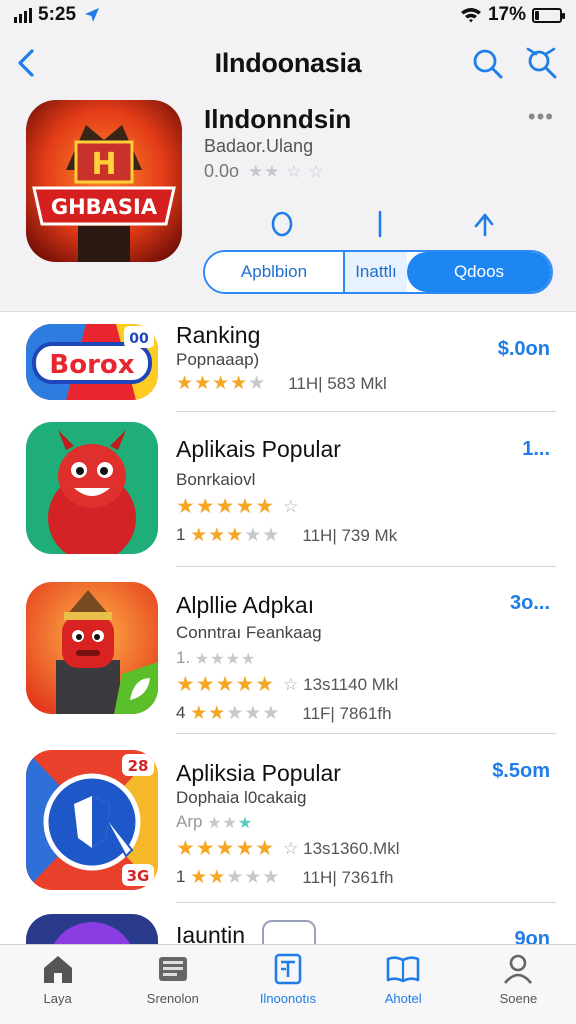  Describe the element at coordinates (104, 207) in the screenshot. I see `hero-icon-banner: GHBASIA` at that location.